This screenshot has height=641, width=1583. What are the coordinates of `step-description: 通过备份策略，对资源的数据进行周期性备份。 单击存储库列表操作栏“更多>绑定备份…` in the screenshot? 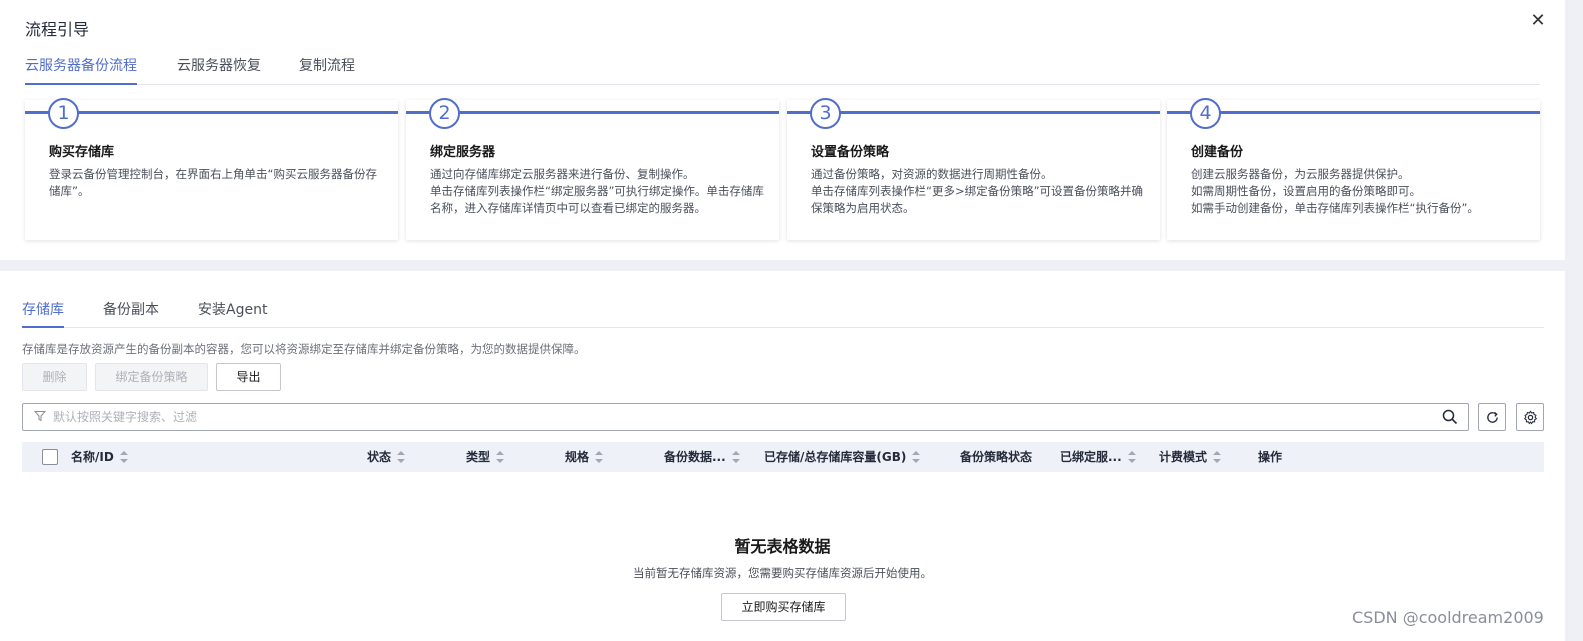 It's located at (978, 191).